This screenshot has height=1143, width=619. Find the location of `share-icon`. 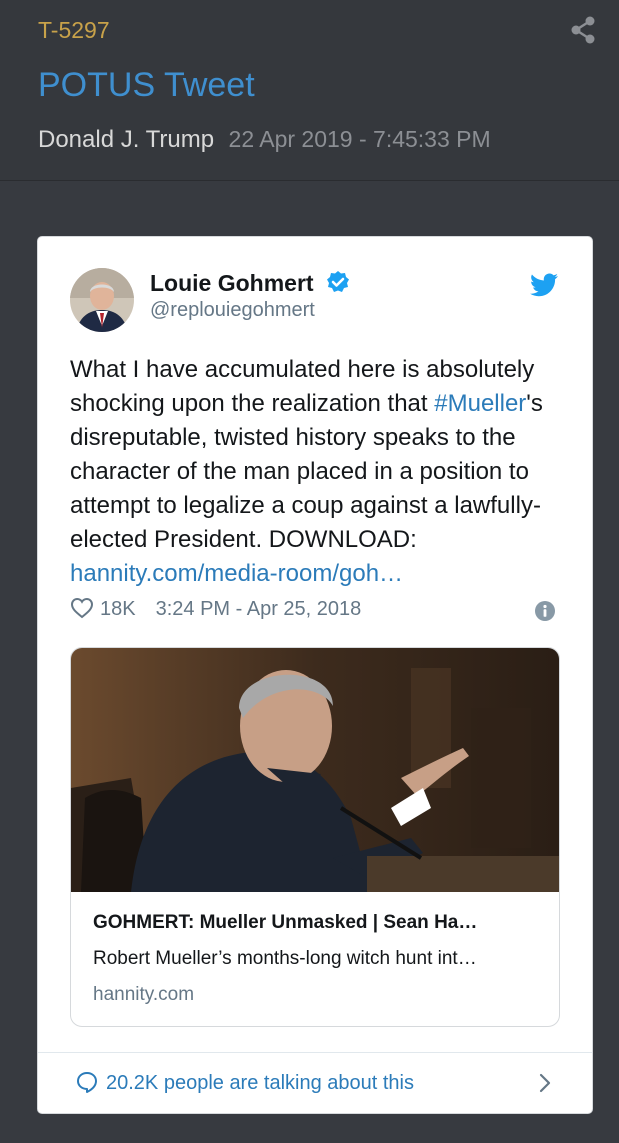

share-icon is located at coordinates (583, 30).